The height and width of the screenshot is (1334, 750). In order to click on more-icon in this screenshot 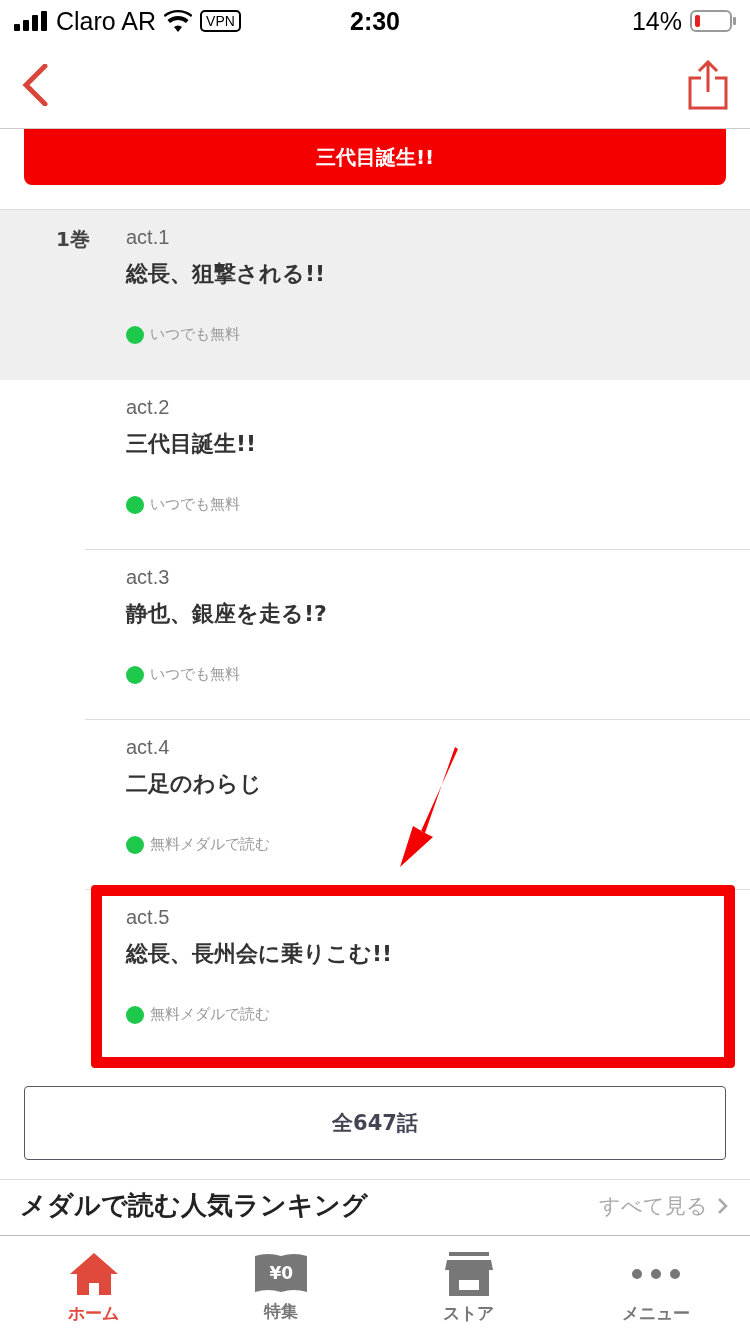, I will do `click(656, 1274)`.